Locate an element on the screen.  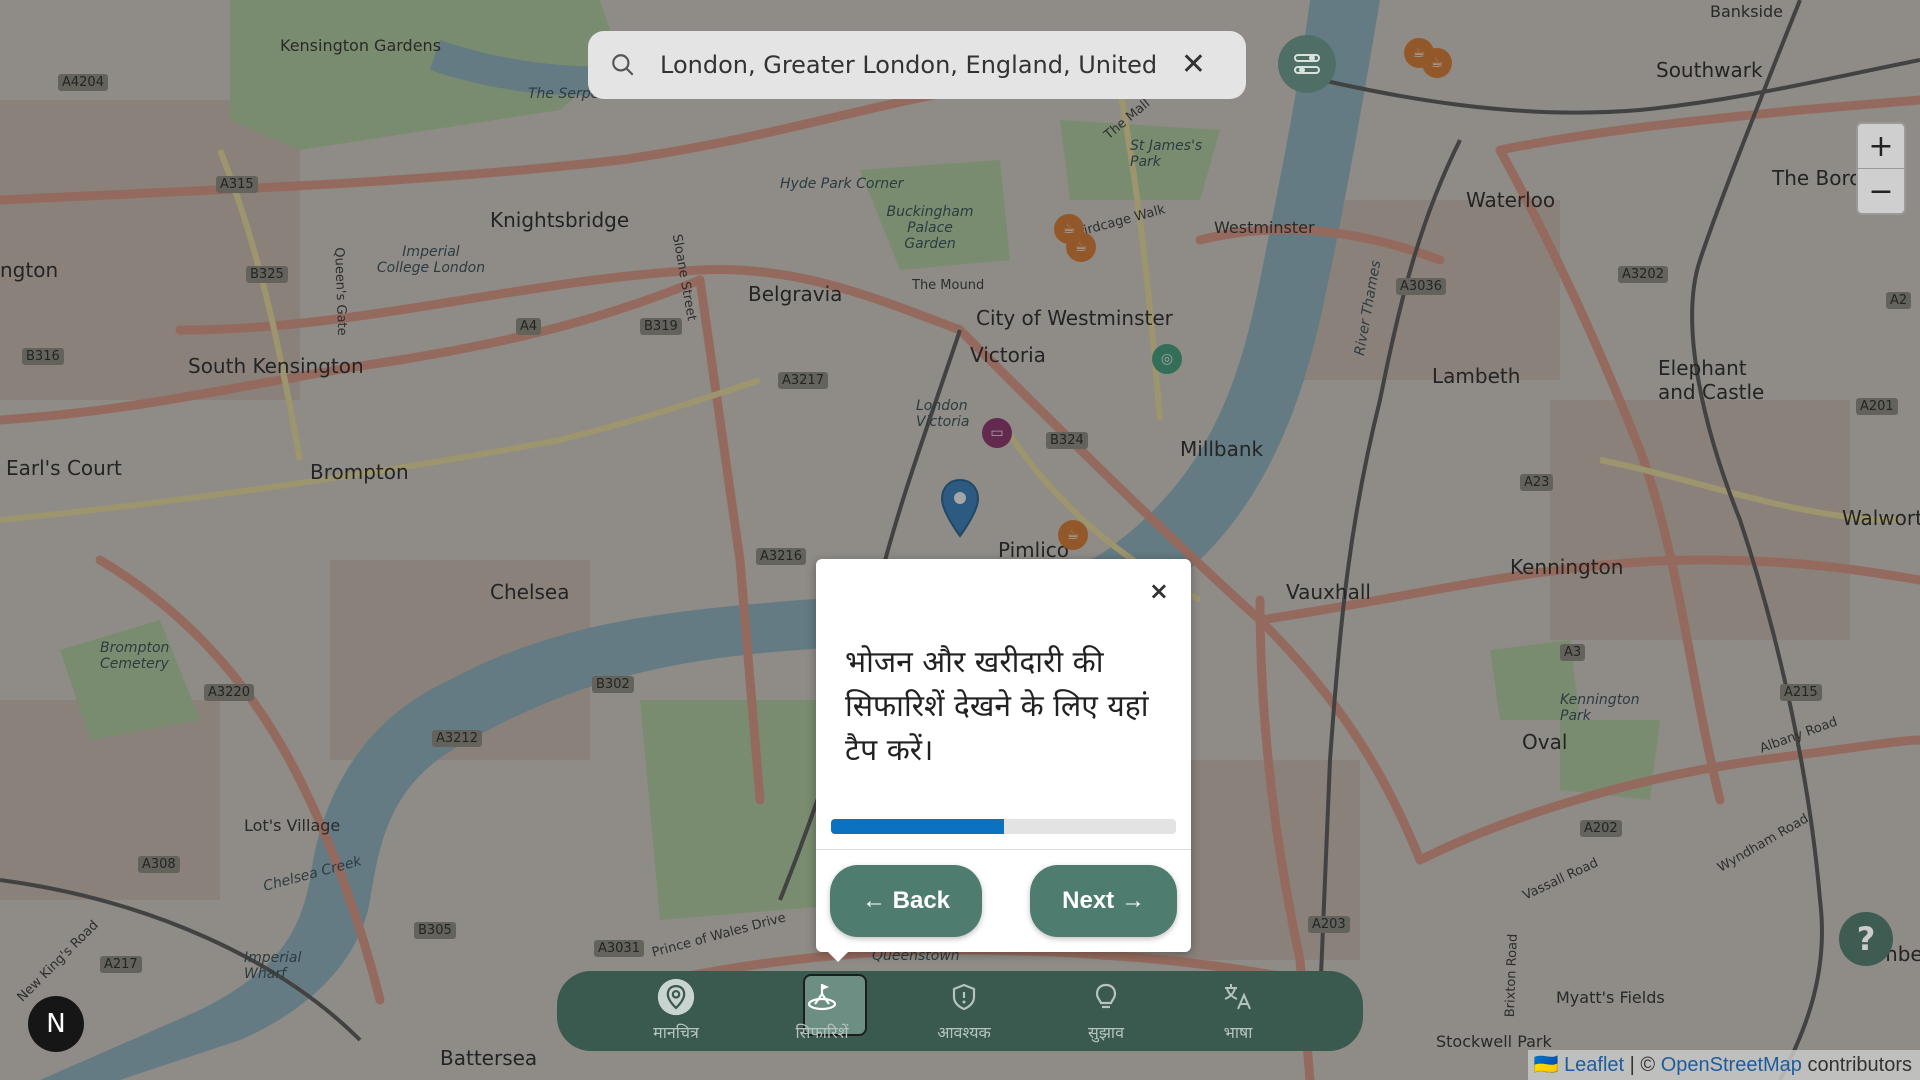
close-icon: × is located at coordinates (1159, 591).